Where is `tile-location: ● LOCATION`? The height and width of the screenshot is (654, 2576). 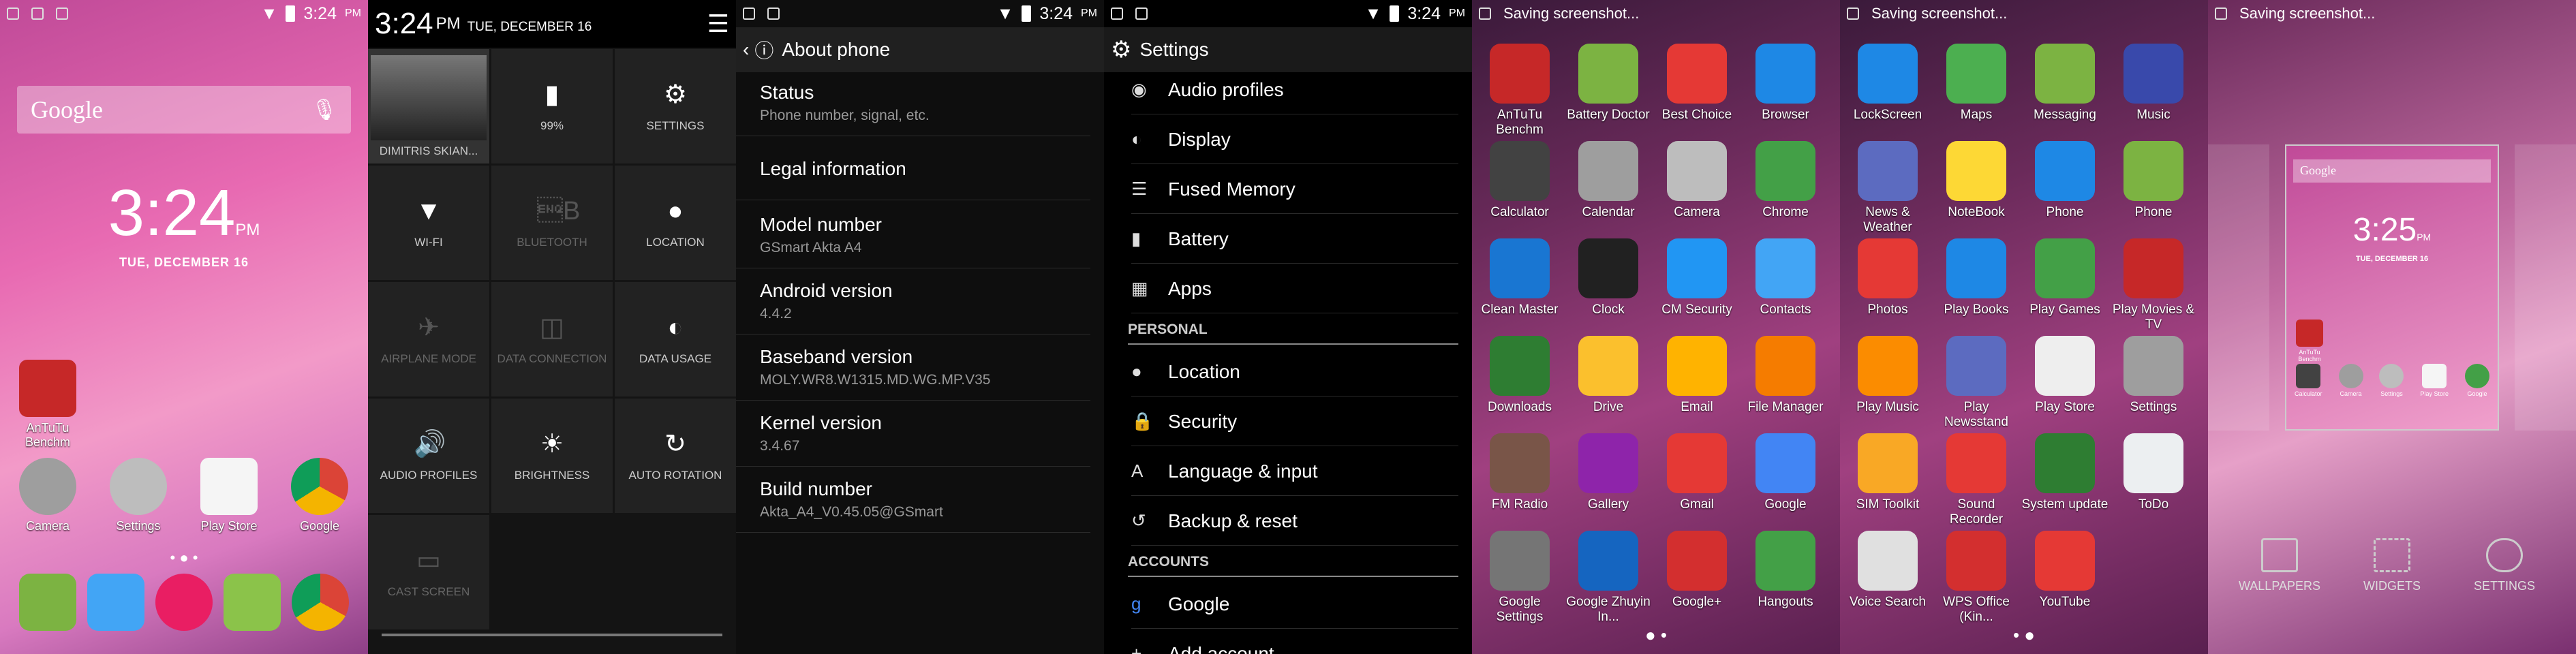 tile-location: ● LOCATION is located at coordinates (675, 223).